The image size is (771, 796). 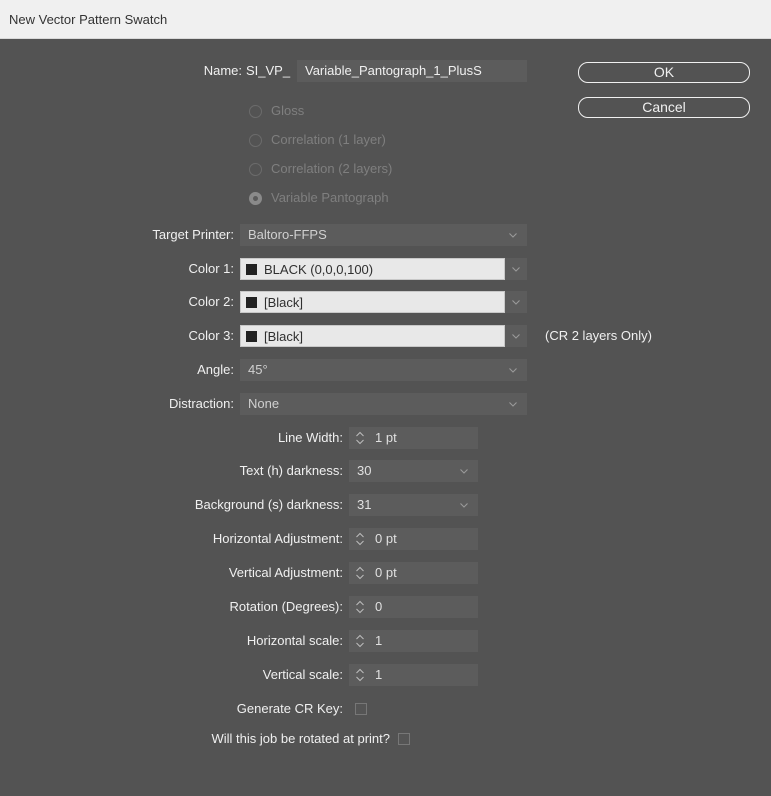 I want to click on horizontal-adjustment-label: Horizontal Adjustment:, so click(x=277, y=538).